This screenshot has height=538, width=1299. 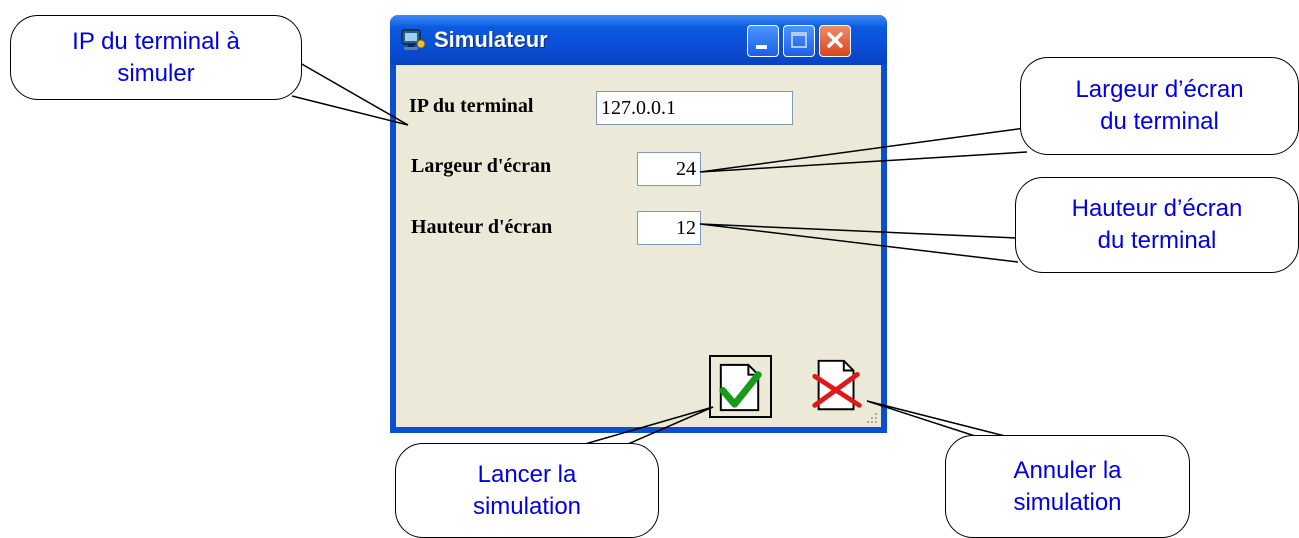 I want to click on simulator-app-icon, so click(x=413, y=39).